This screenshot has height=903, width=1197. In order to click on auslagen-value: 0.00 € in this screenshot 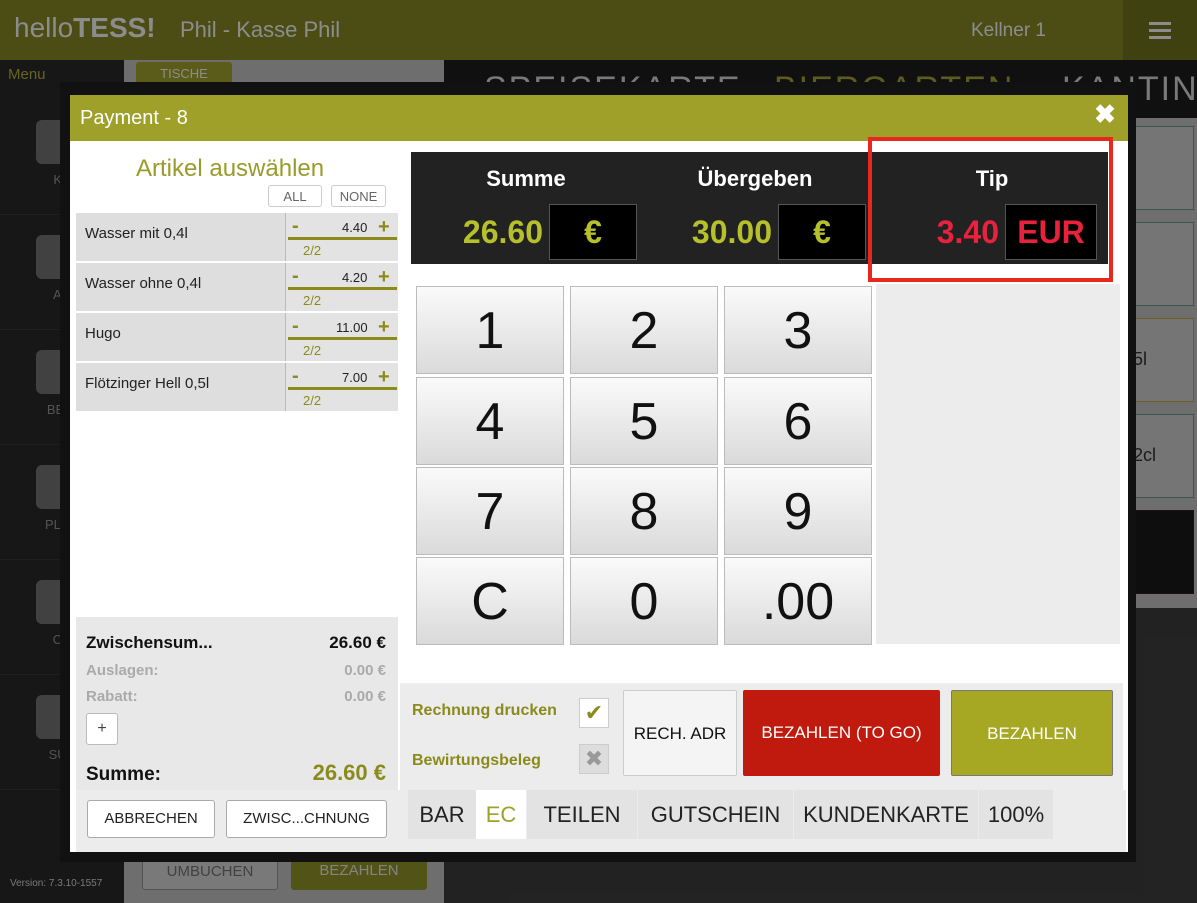, I will do `click(365, 670)`.